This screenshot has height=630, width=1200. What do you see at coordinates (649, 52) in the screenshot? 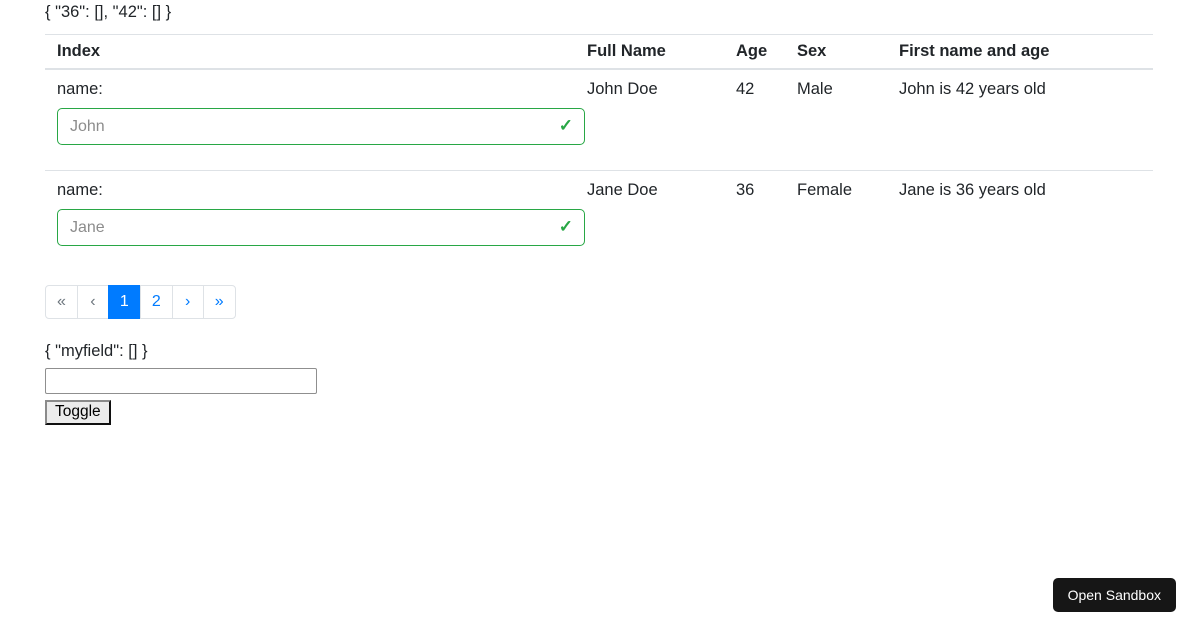
I see `column-header-full-name: Full Name` at bounding box center [649, 52].